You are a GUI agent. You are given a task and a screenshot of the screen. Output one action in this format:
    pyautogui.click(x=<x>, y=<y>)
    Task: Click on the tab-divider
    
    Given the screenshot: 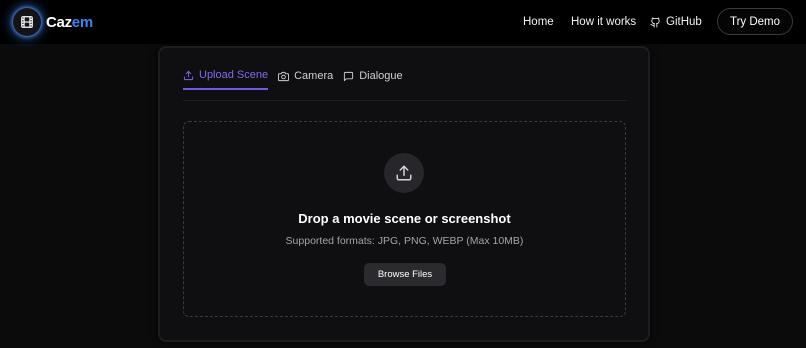 What is the action you would take?
    pyautogui.click(x=405, y=100)
    